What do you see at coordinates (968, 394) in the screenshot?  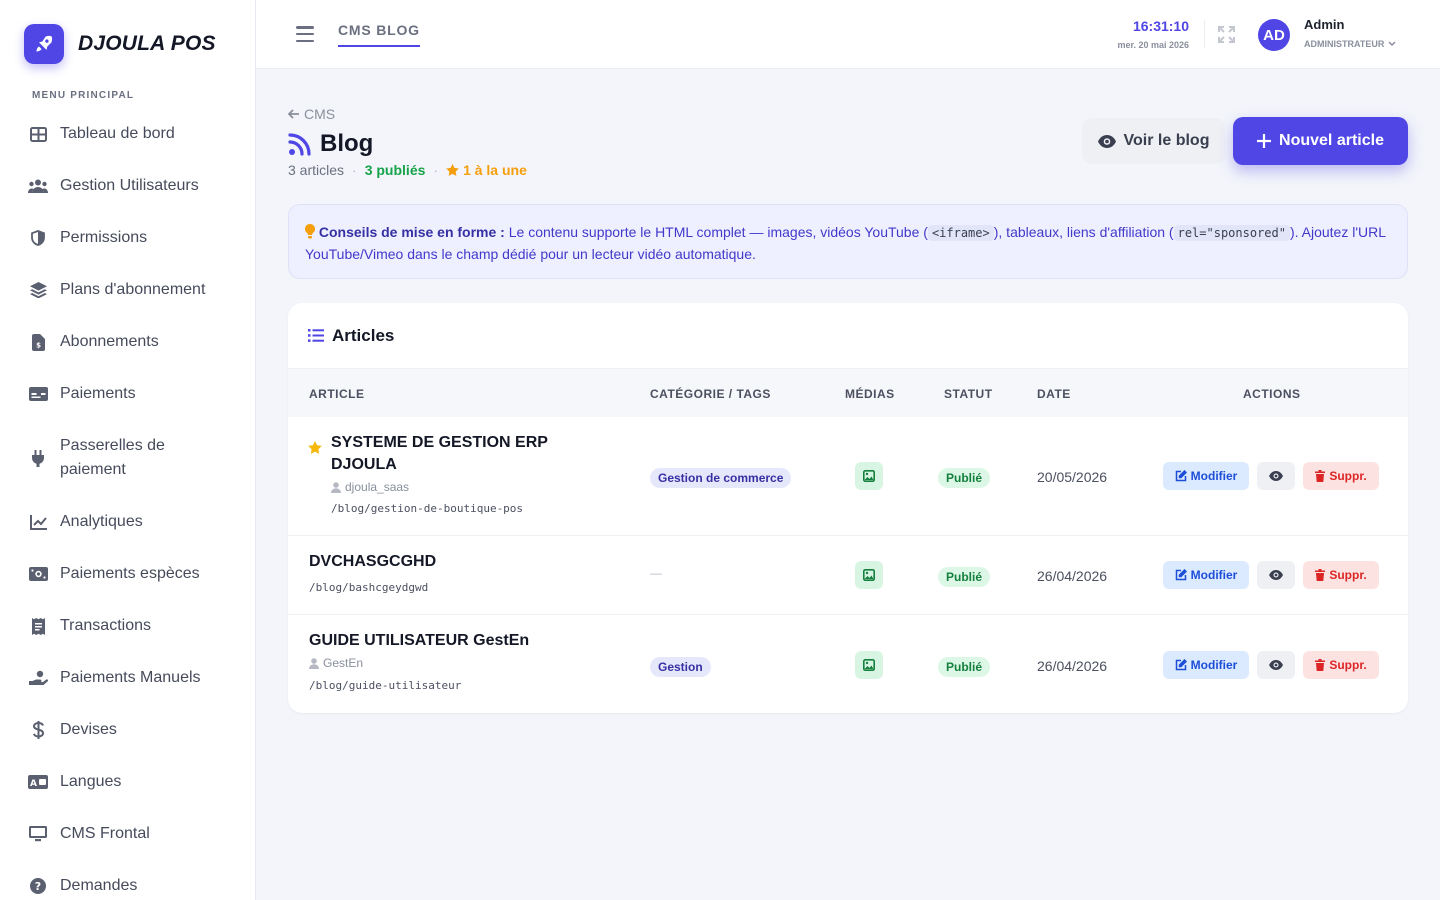 I see `column-status: STATUT` at bounding box center [968, 394].